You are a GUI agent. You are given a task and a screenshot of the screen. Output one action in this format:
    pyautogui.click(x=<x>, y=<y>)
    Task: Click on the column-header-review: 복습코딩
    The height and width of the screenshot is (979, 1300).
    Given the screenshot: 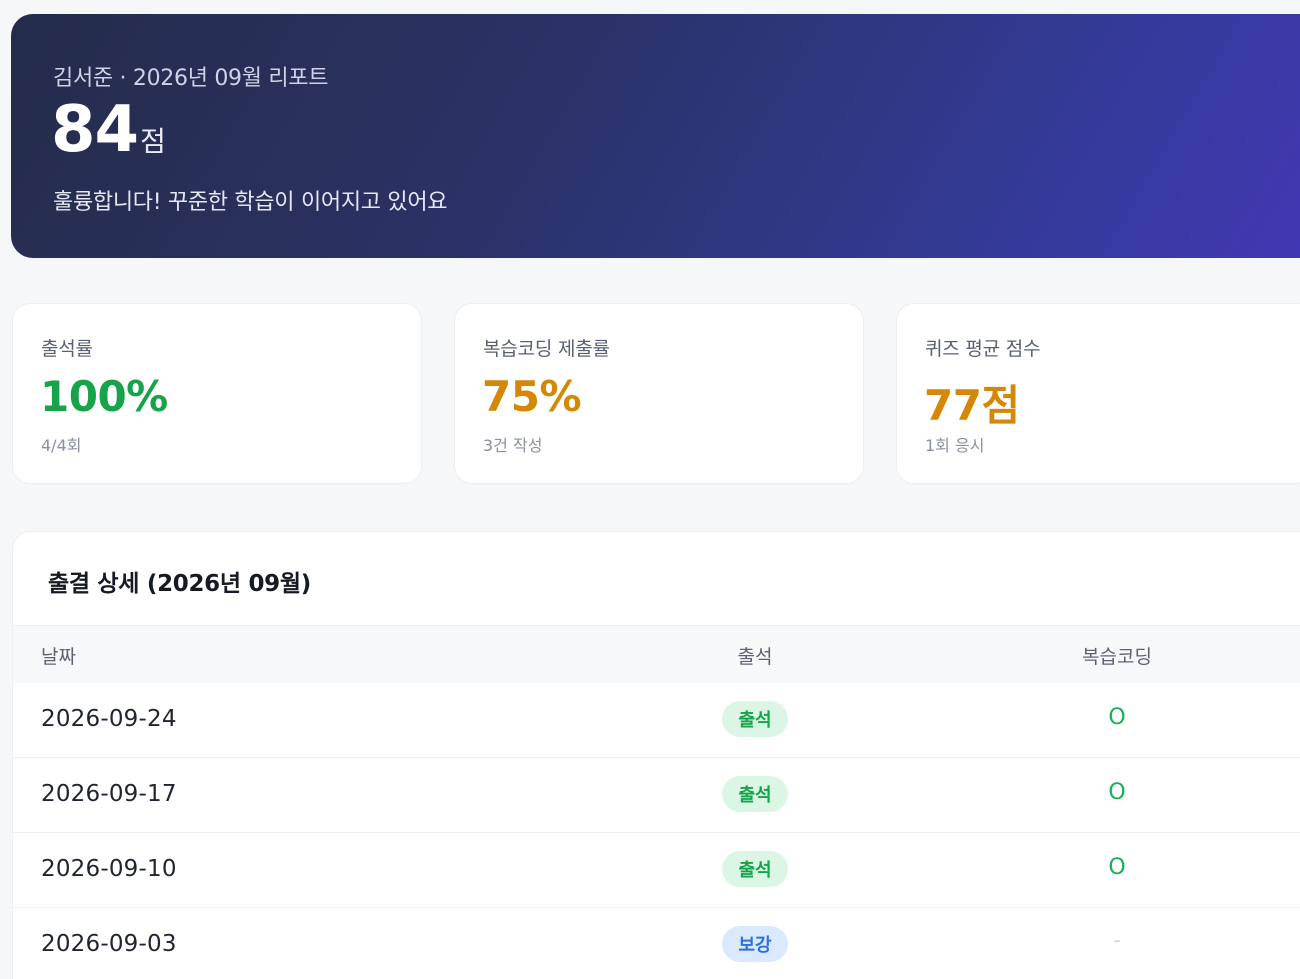 What is the action you would take?
    pyautogui.click(x=1117, y=657)
    